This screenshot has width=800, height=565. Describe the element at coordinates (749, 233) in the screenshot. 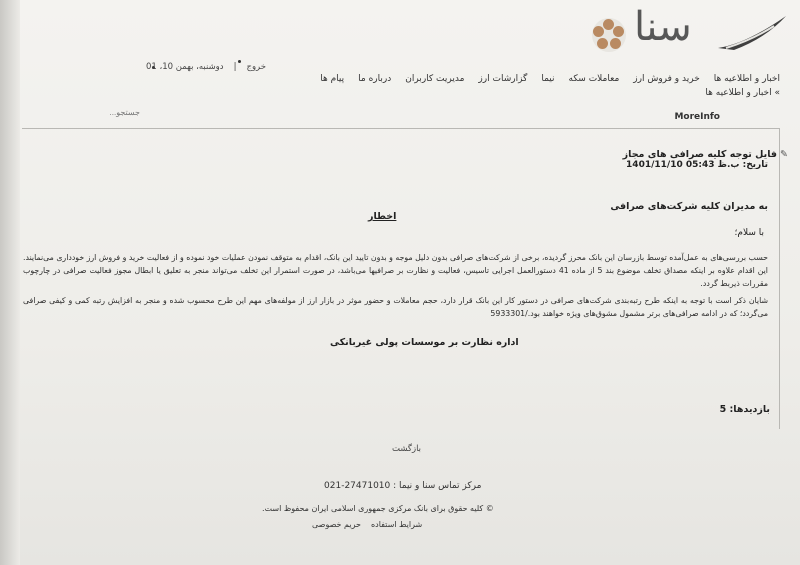

I see `article-salute: با سلام؛` at that location.